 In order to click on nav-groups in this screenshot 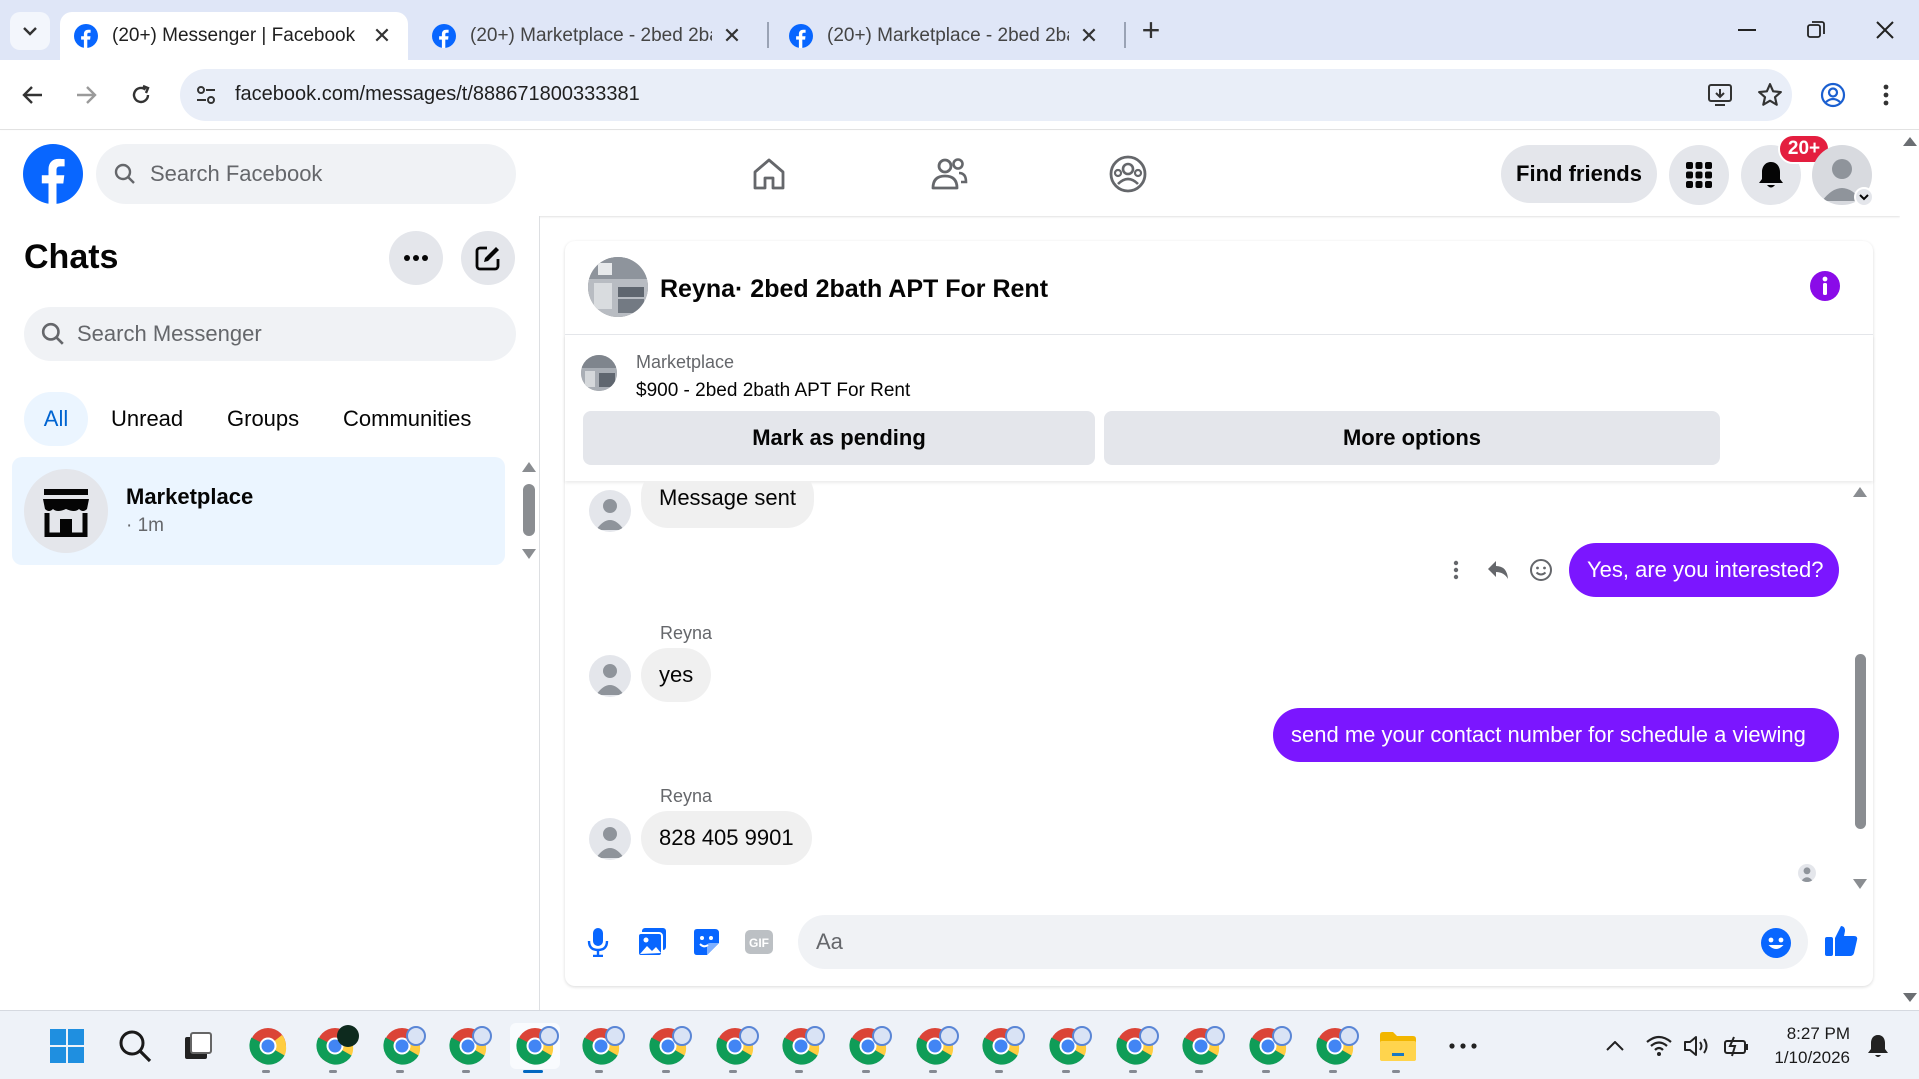, I will do `click(1128, 174)`.